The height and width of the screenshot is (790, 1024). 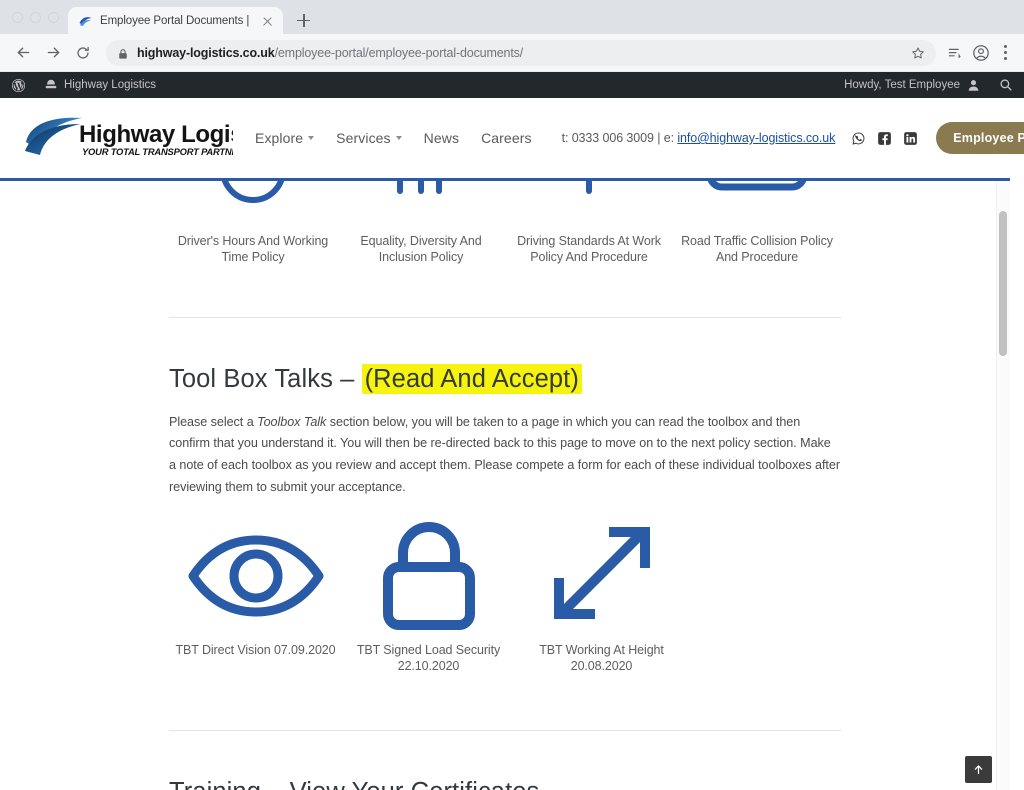 I want to click on whatsapp-icon, so click(x=858, y=138).